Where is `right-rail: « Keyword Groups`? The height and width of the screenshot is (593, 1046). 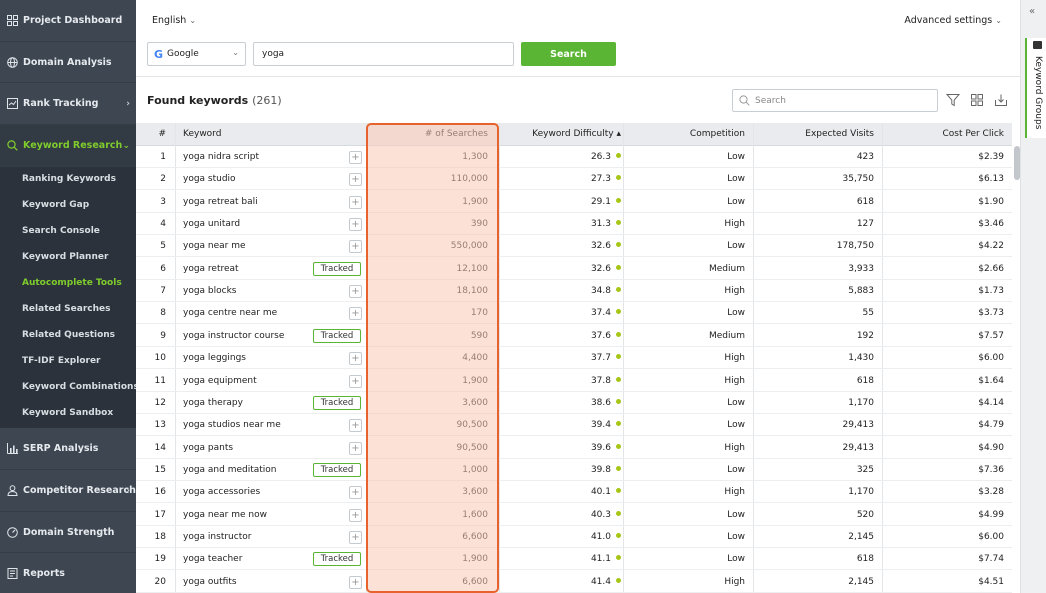
right-rail: « Keyword Groups is located at coordinates (1033, 296).